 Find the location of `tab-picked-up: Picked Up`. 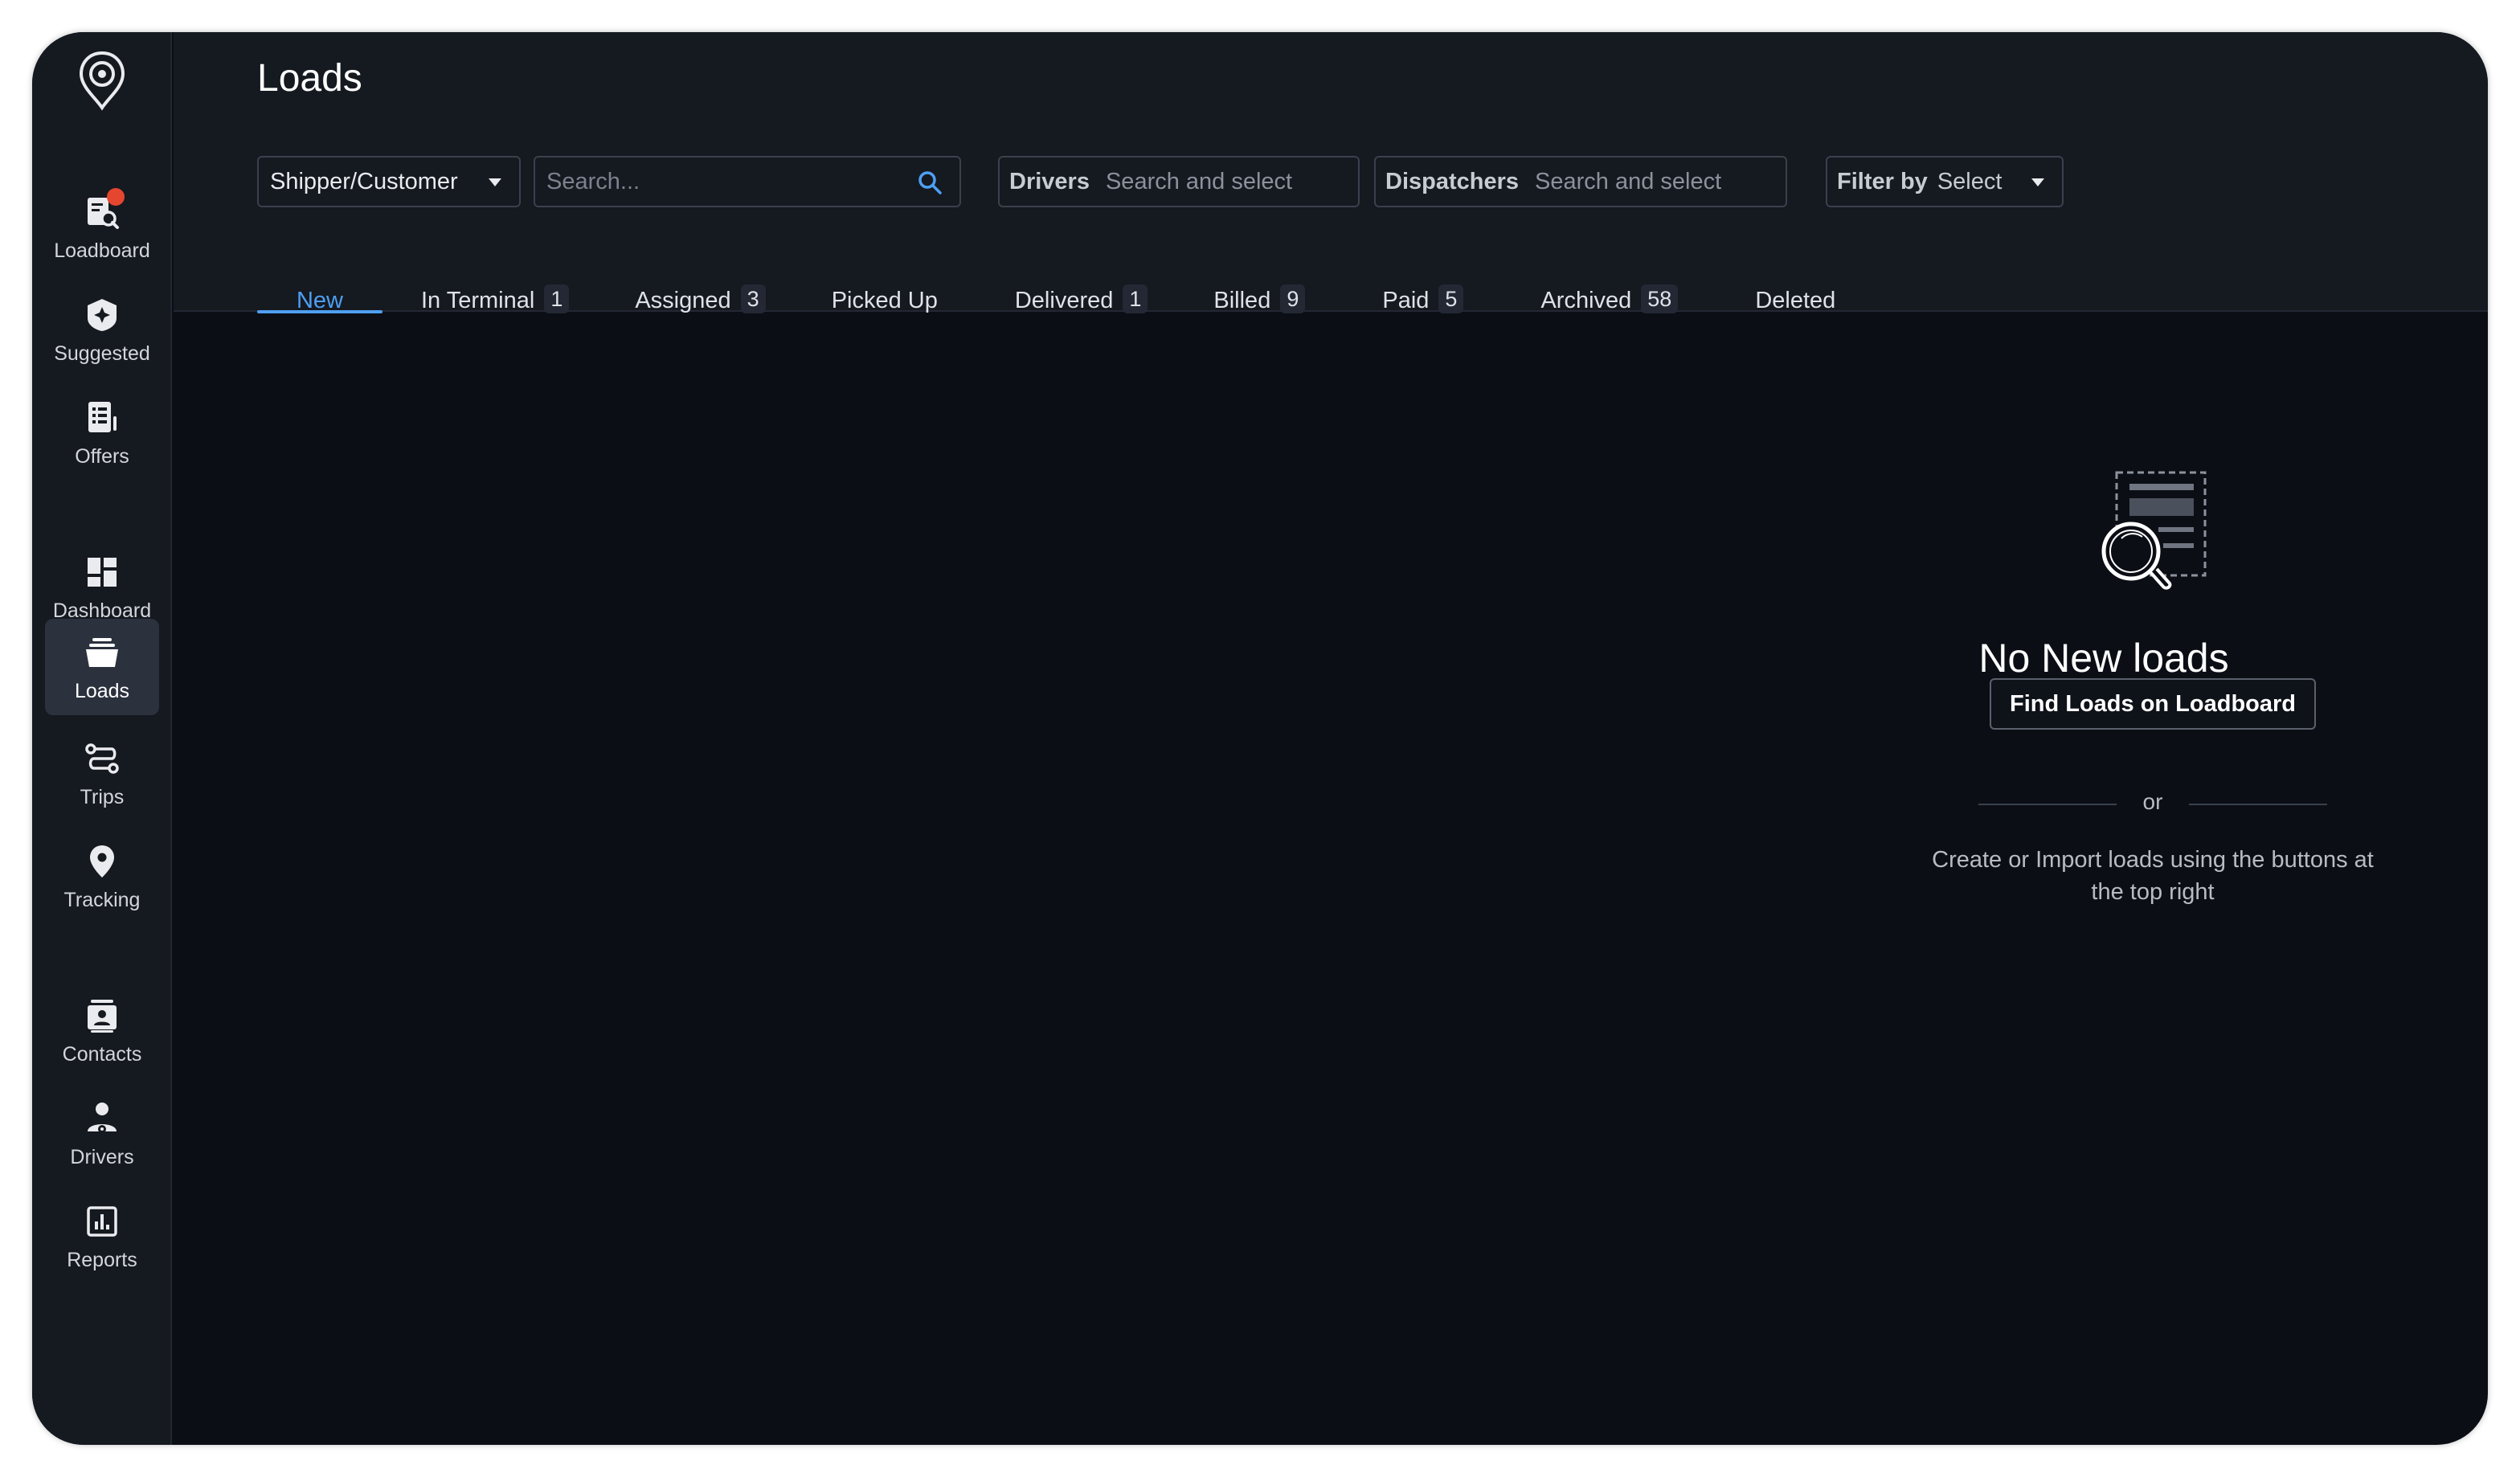

tab-picked-up: Picked Up is located at coordinates (885, 291).